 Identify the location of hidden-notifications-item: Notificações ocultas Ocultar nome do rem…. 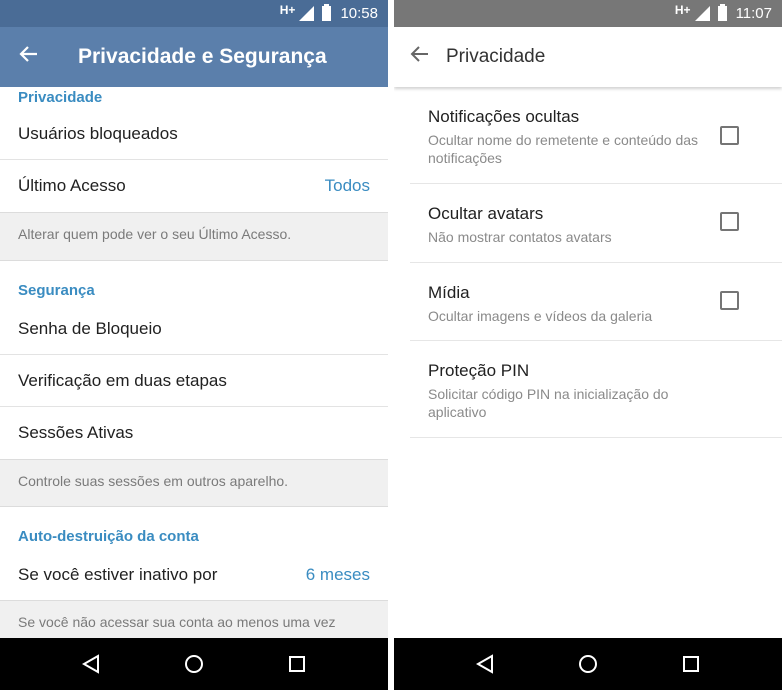
(596, 135).